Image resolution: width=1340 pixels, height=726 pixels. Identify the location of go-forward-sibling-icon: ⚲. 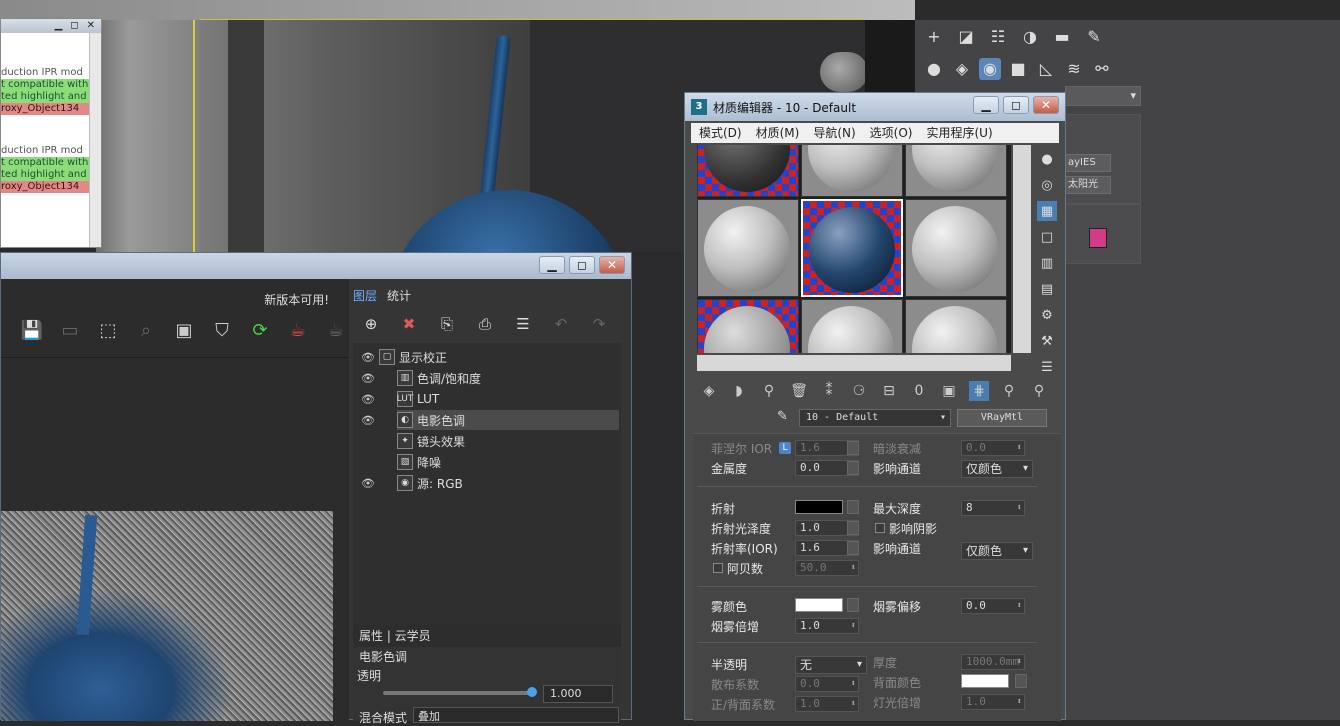
(1039, 391).